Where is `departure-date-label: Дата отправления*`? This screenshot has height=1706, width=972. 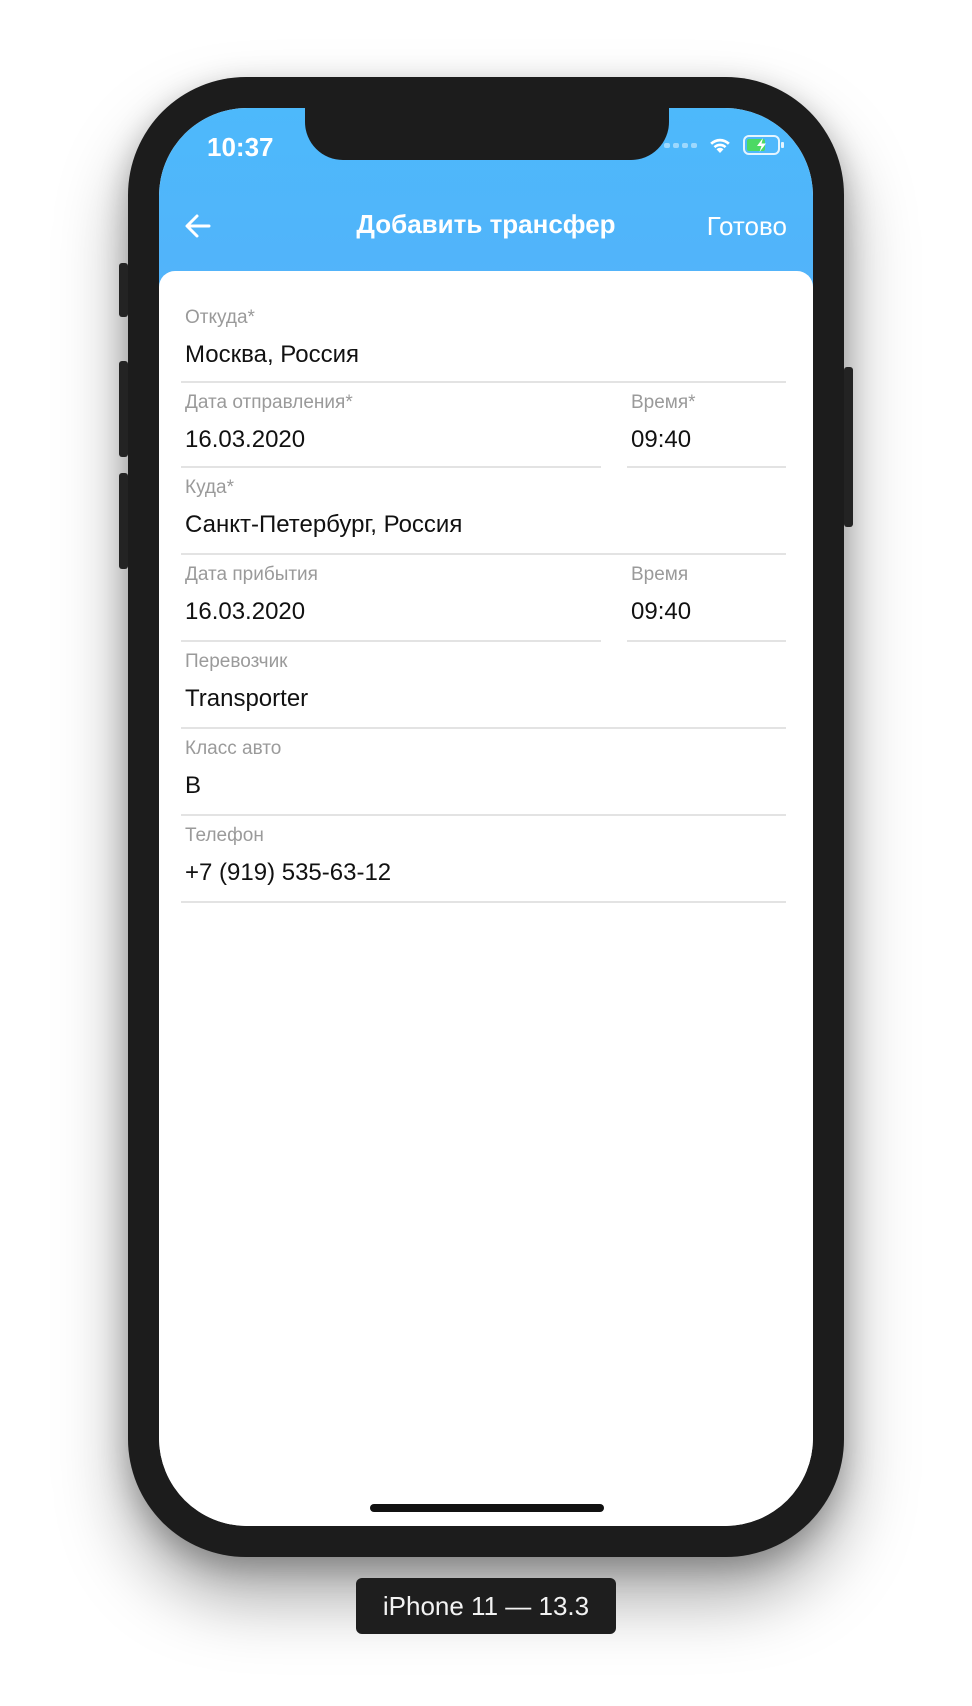
departure-date-label: Дата отправления* is located at coordinates (269, 402).